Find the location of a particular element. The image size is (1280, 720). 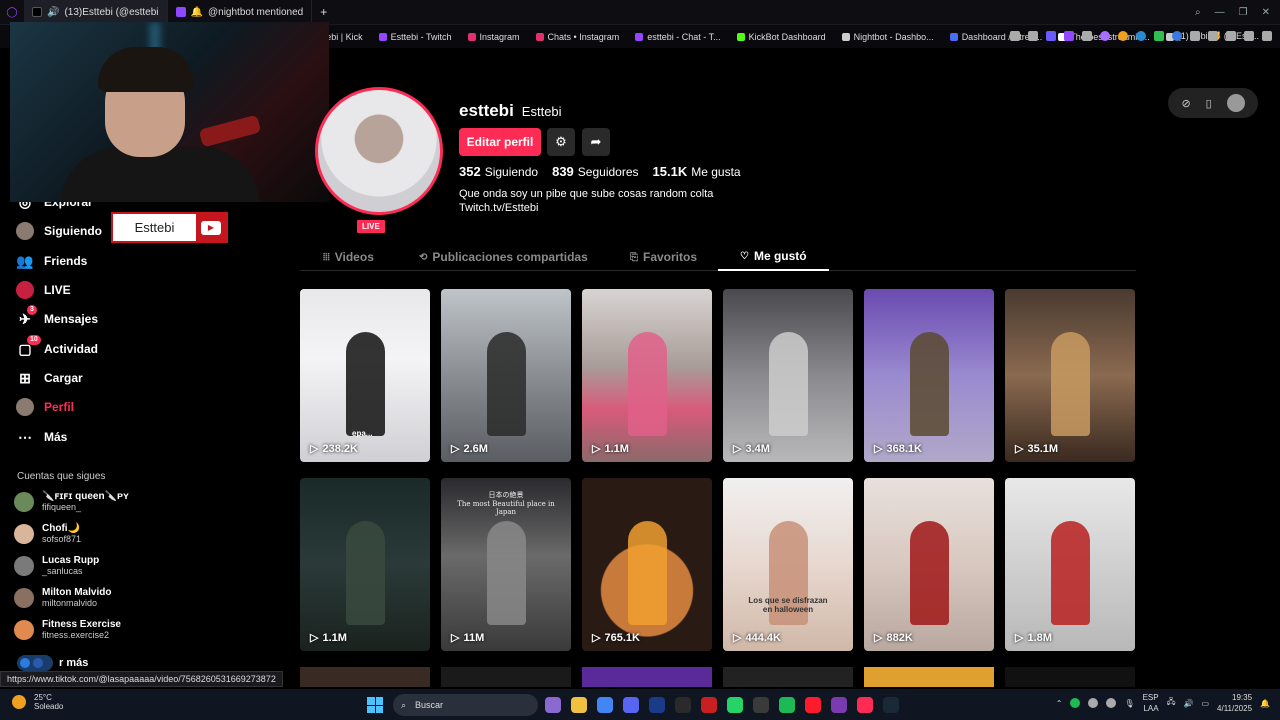

minimize-icon: — is located at coordinates (1220, 12).